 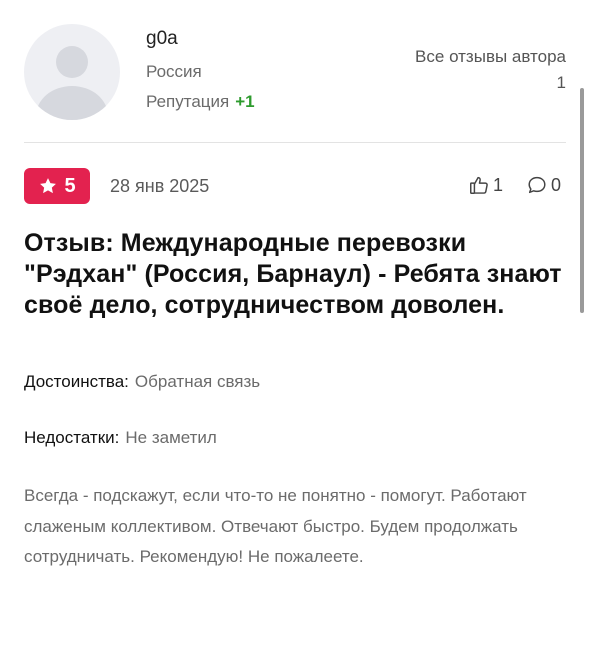 What do you see at coordinates (561, 82) in the screenshot?
I see `author-reviews-count: 1` at bounding box center [561, 82].